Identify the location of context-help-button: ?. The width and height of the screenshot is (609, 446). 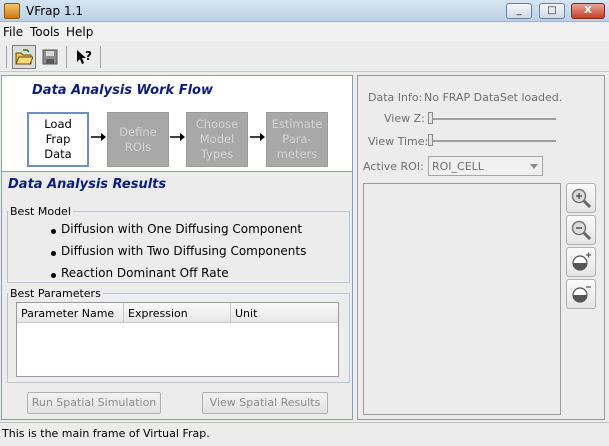
(84, 57).